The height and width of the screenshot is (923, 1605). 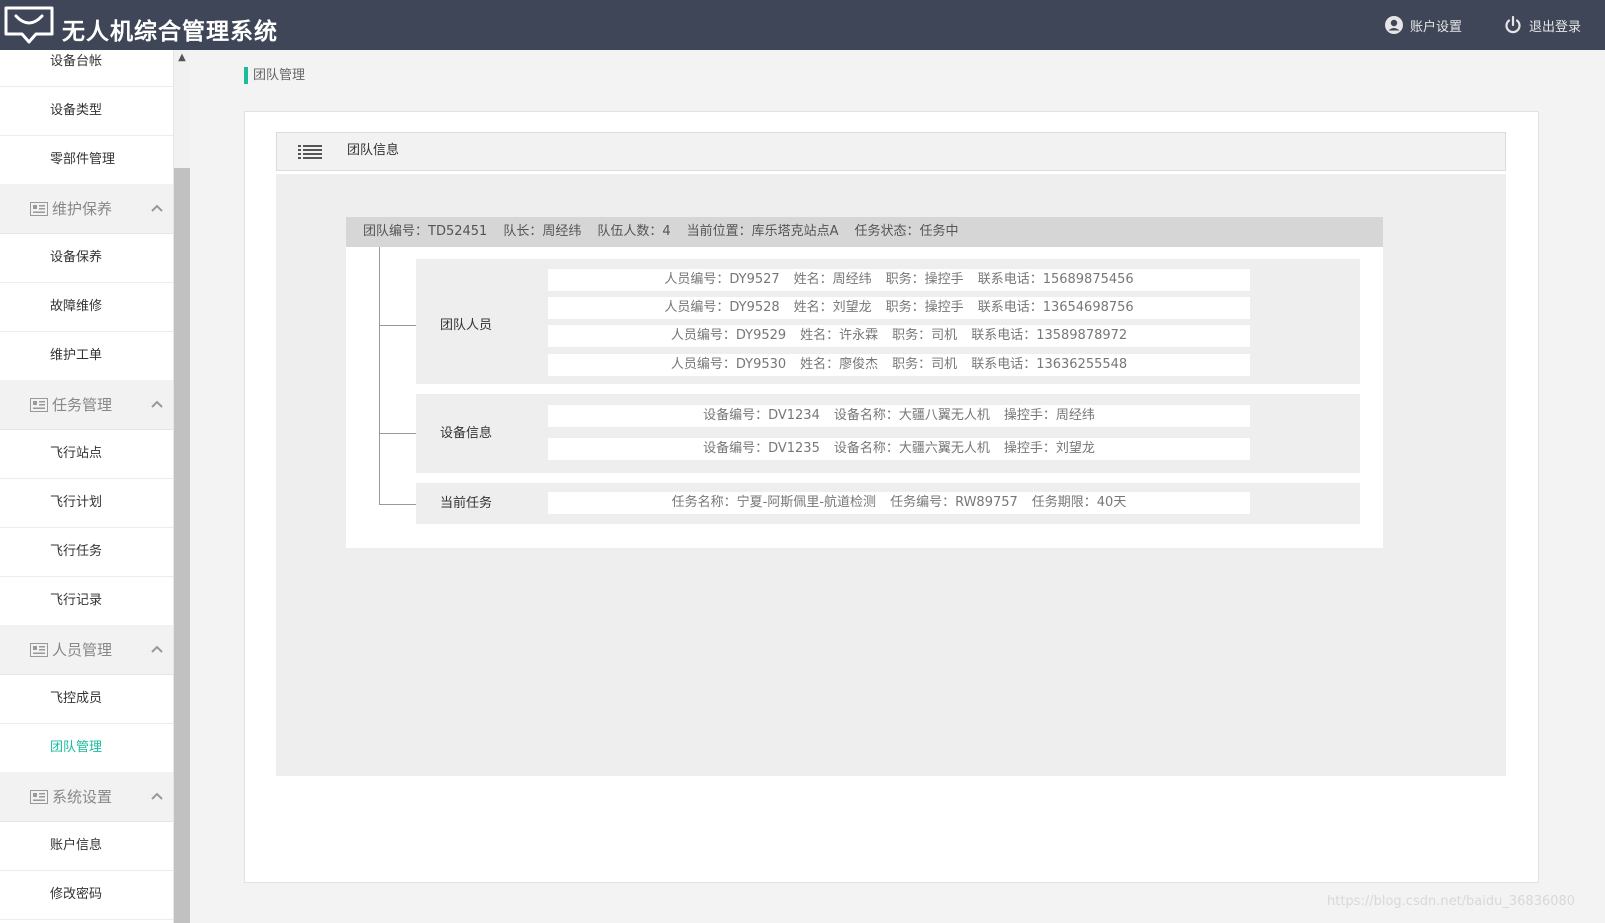 I want to click on row-field: 人员编号：DY9528, so click(x=722, y=307).